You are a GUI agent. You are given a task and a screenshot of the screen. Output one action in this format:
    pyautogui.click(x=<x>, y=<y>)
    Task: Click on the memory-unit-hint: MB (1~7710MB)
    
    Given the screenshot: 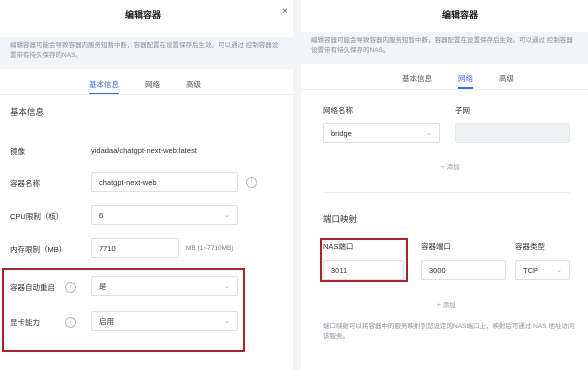 What is the action you would take?
    pyautogui.click(x=210, y=248)
    